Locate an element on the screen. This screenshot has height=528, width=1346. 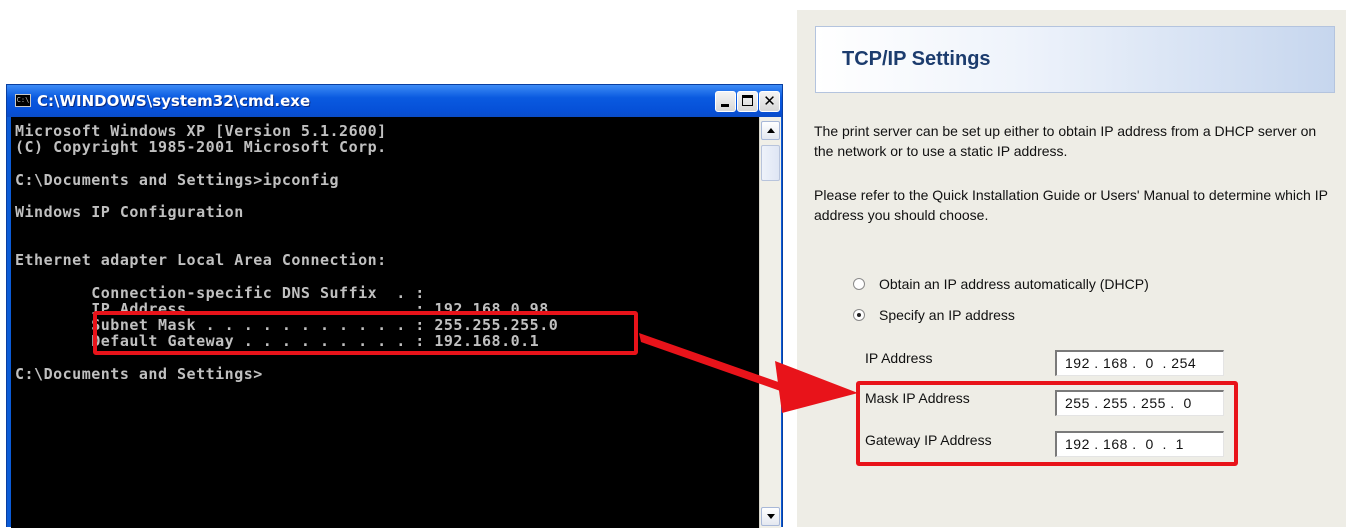
red-arrow-icon is located at coordinates (748, 373).